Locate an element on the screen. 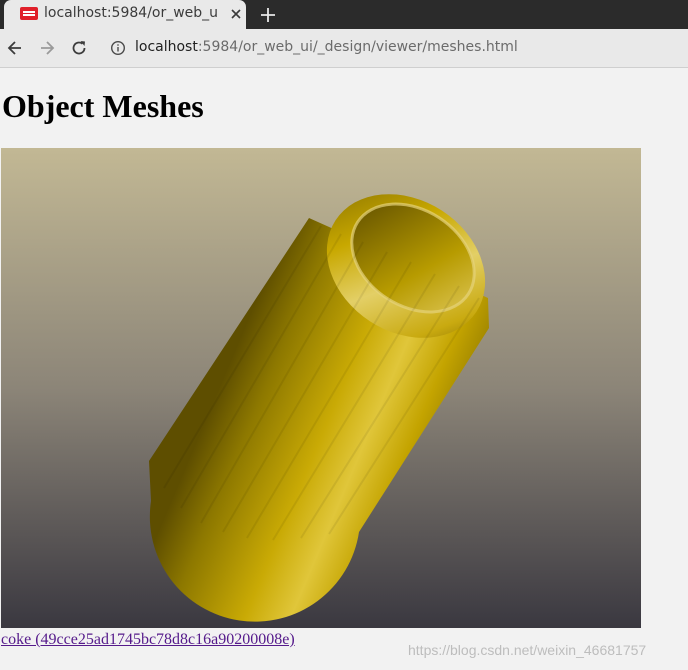 Image resolution: width=688 pixels, height=670 pixels. mesh-link: coke (49cce25ad1745bc78d8c16a90200008e) is located at coordinates (148, 640).